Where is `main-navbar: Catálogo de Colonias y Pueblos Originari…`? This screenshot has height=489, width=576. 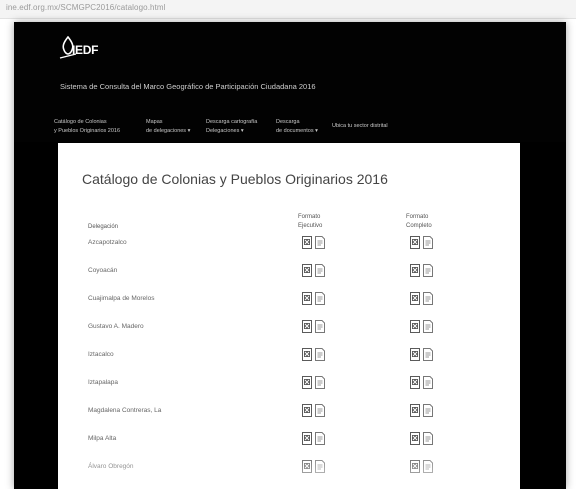
main-navbar: Catálogo de Colonias y Pueblos Originari… is located at coordinates (290, 130).